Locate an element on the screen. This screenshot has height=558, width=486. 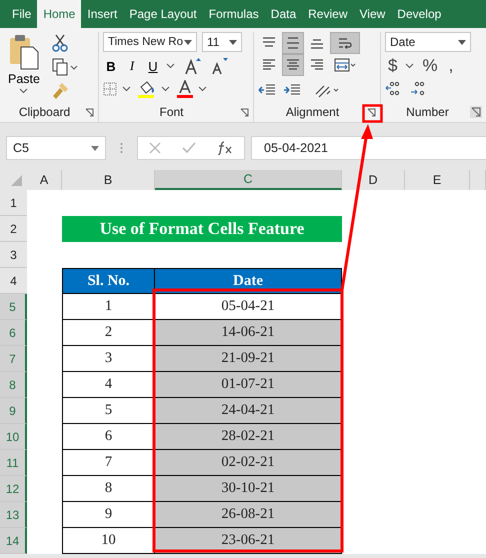
table-cell: 1 is located at coordinates (108, 307).